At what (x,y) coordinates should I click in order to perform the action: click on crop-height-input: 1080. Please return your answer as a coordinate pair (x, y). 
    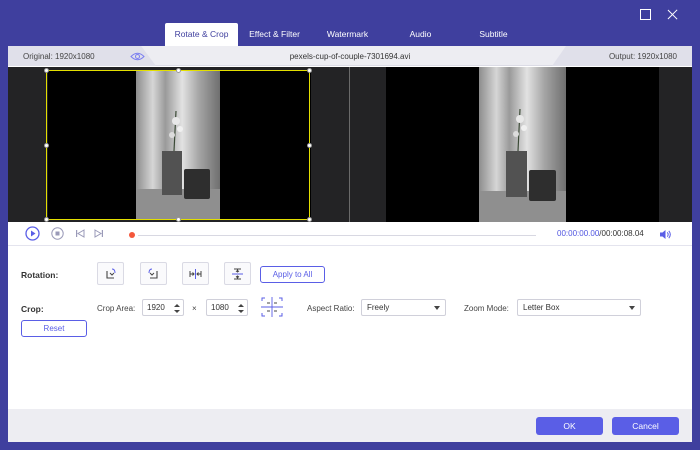
    Looking at the image, I should click on (227, 307).